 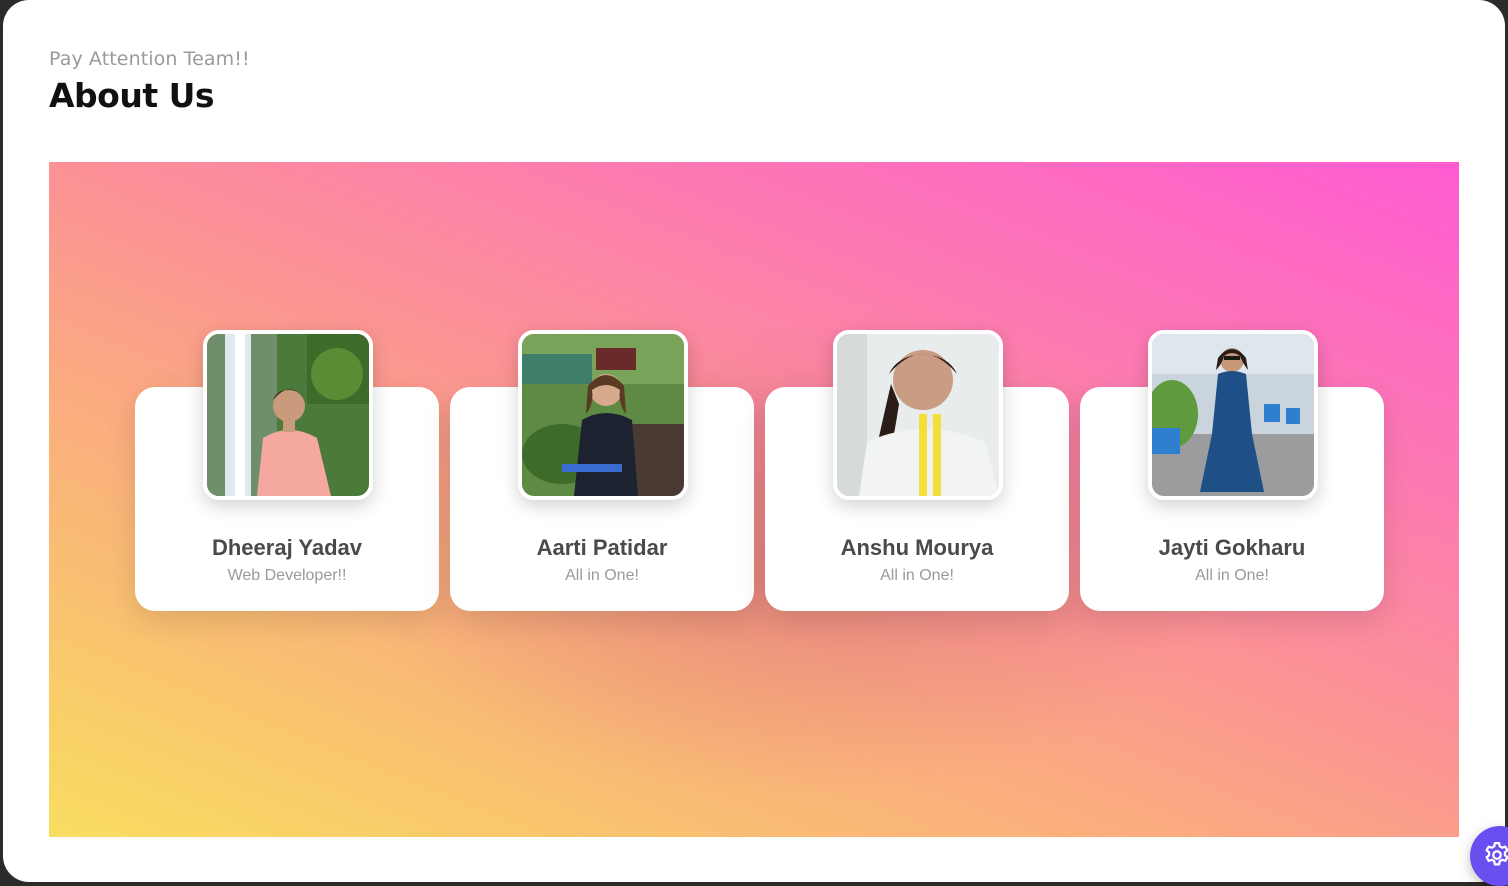 What do you see at coordinates (287, 575) in the screenshot?
I see `team-member-role: Web Developer!!` at bounding box center [287, 575].